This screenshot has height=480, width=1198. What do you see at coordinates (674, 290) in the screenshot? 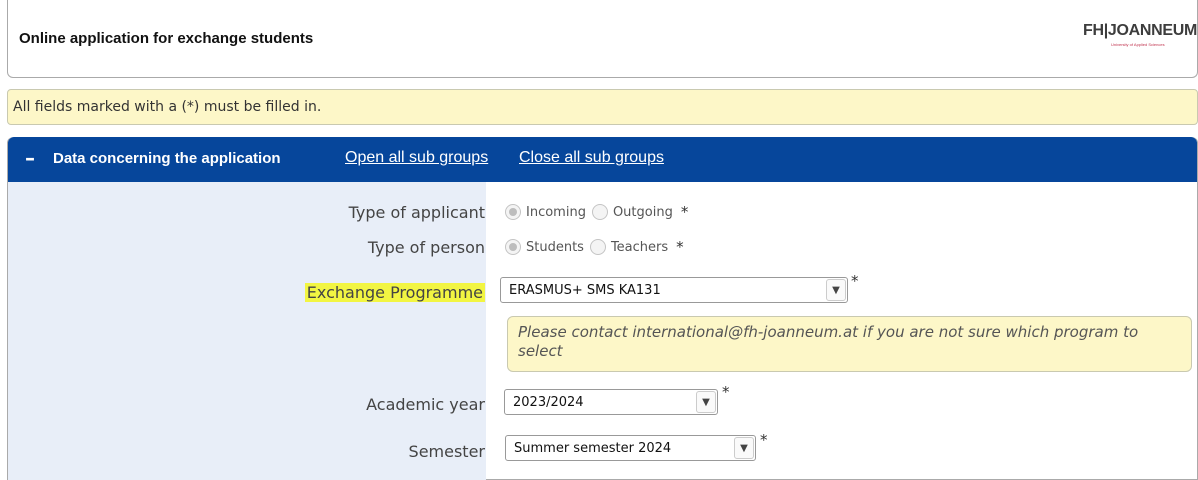
I see `exchange-programme-select: ERASMUS+ SMS KA131 ▼` at bounding box center [674, 290].